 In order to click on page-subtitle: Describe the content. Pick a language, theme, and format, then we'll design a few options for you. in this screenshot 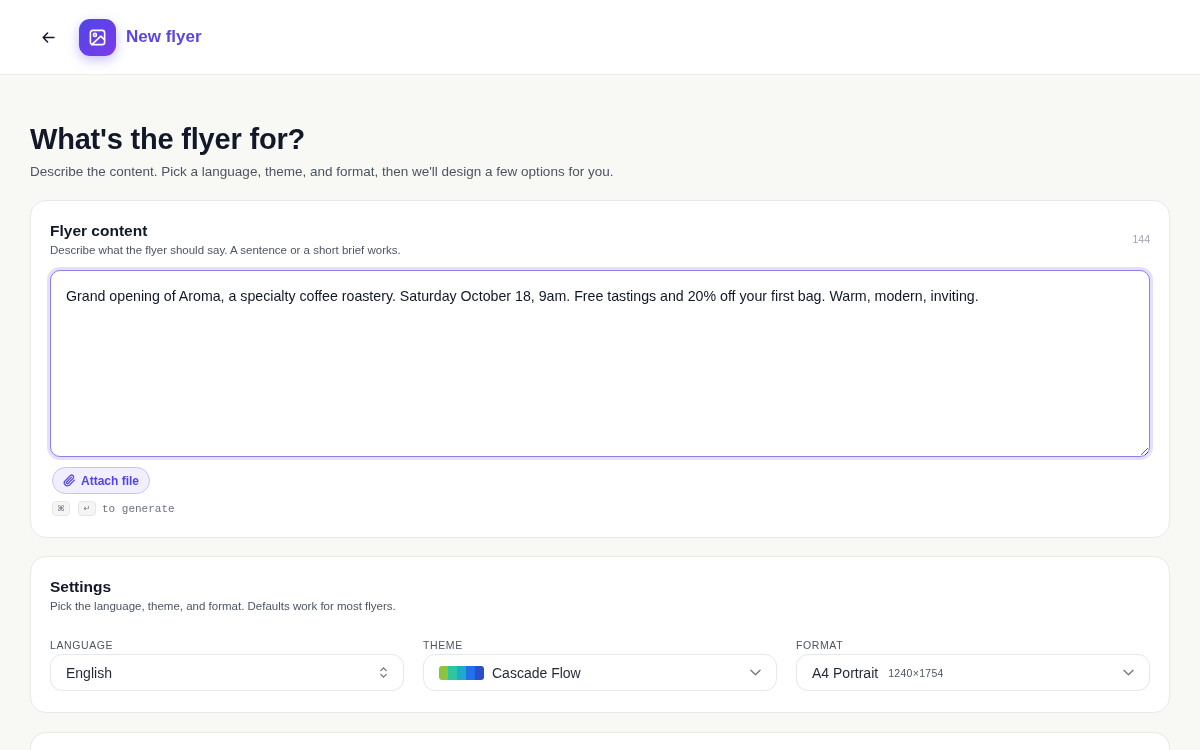, I will do `click(322, 172)`.